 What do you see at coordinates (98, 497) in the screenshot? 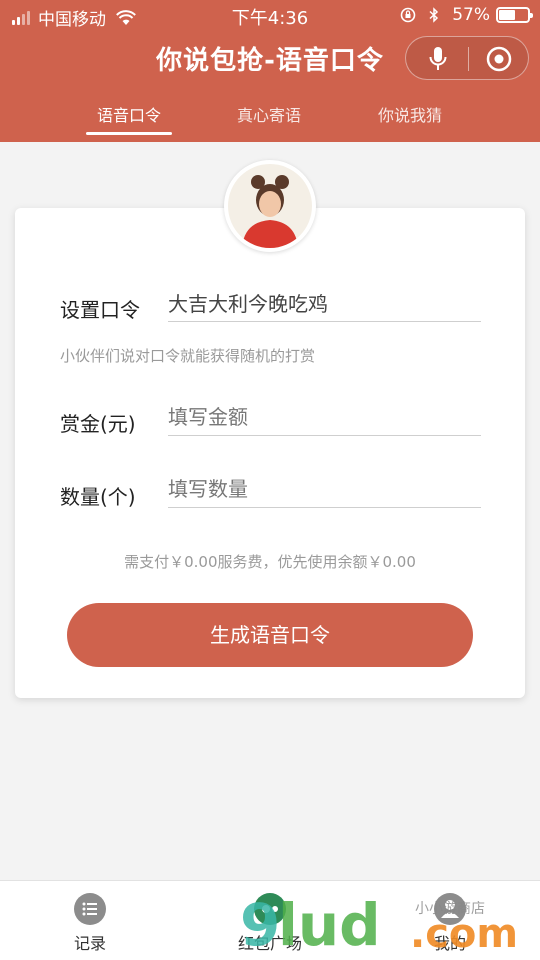
I see `count-label: 数量(个)` at bounding box center [98, 497].